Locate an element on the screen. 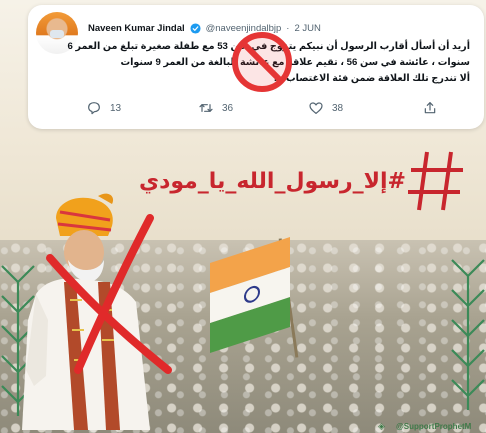  tweet-actions: 13 36 38 is located at coordinates (281, 108).